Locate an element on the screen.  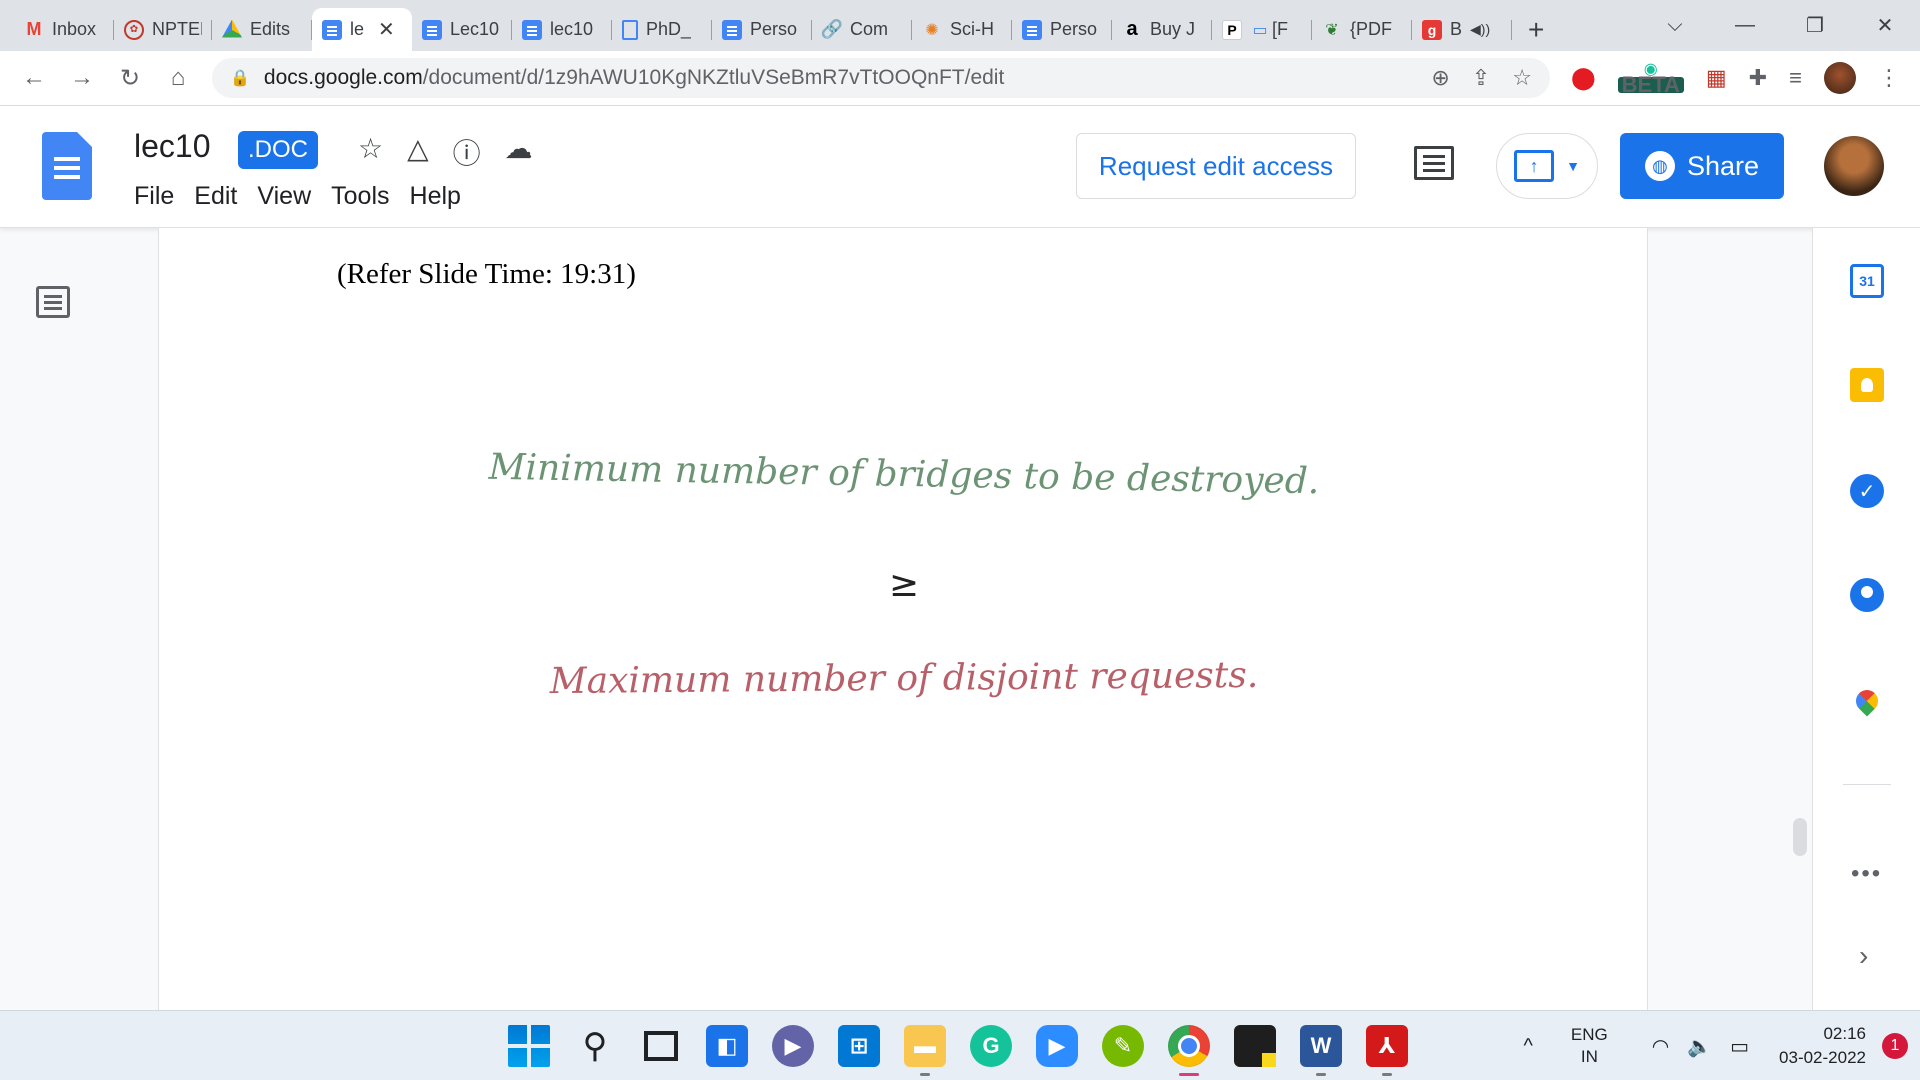
scihub-icon: ✺ is located at coordinates (932, 30).